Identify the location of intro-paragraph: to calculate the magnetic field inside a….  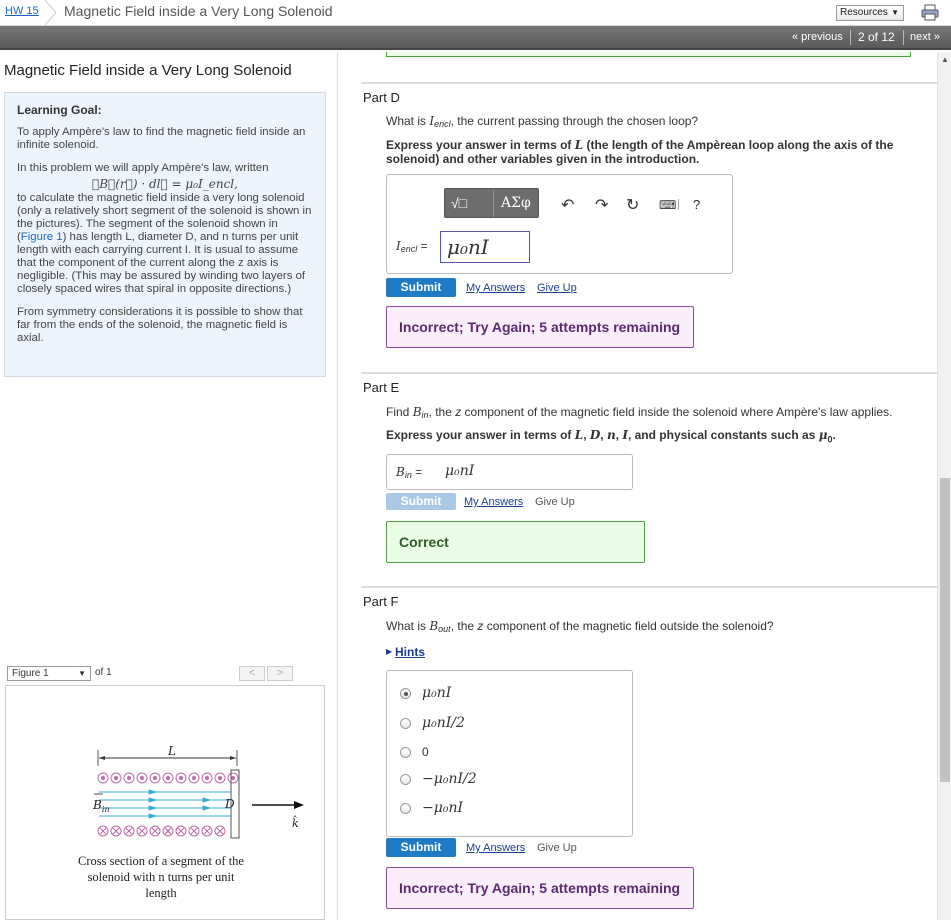
(165, 244).